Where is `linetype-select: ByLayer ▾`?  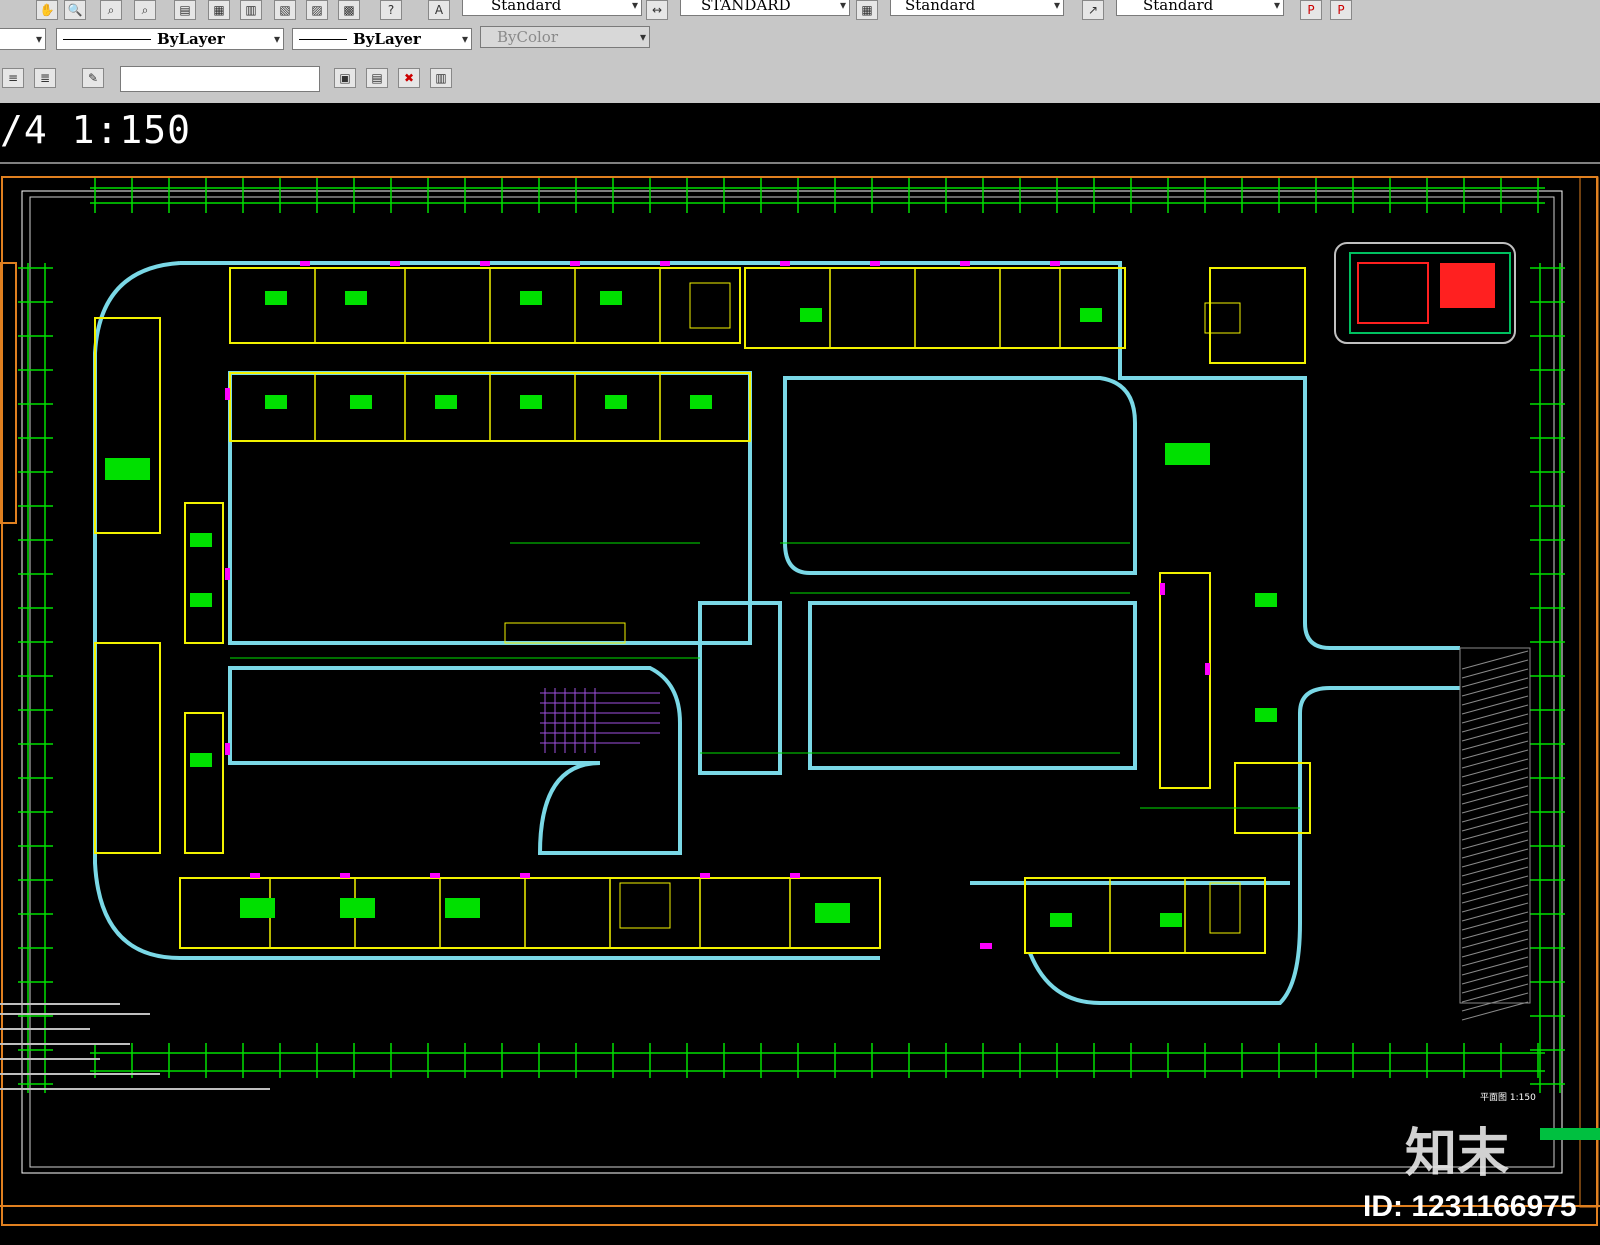 linetype-select: ByLayer ▾ is located at coordinates (170, 39).